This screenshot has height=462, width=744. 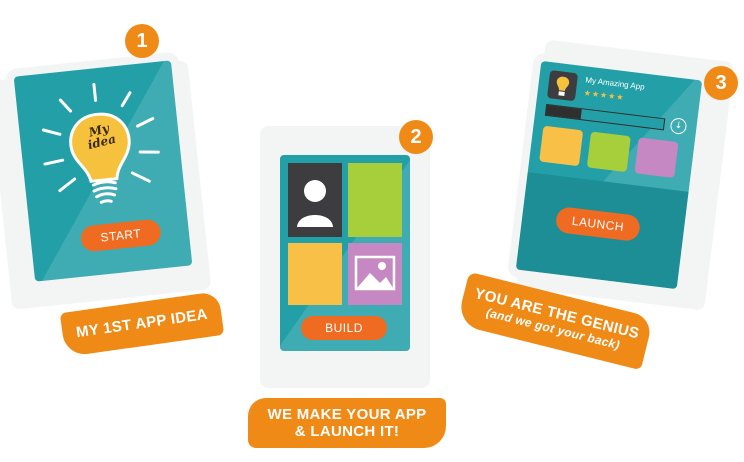 I want to click on app-bulb-icon, so click(x=563, y=86).